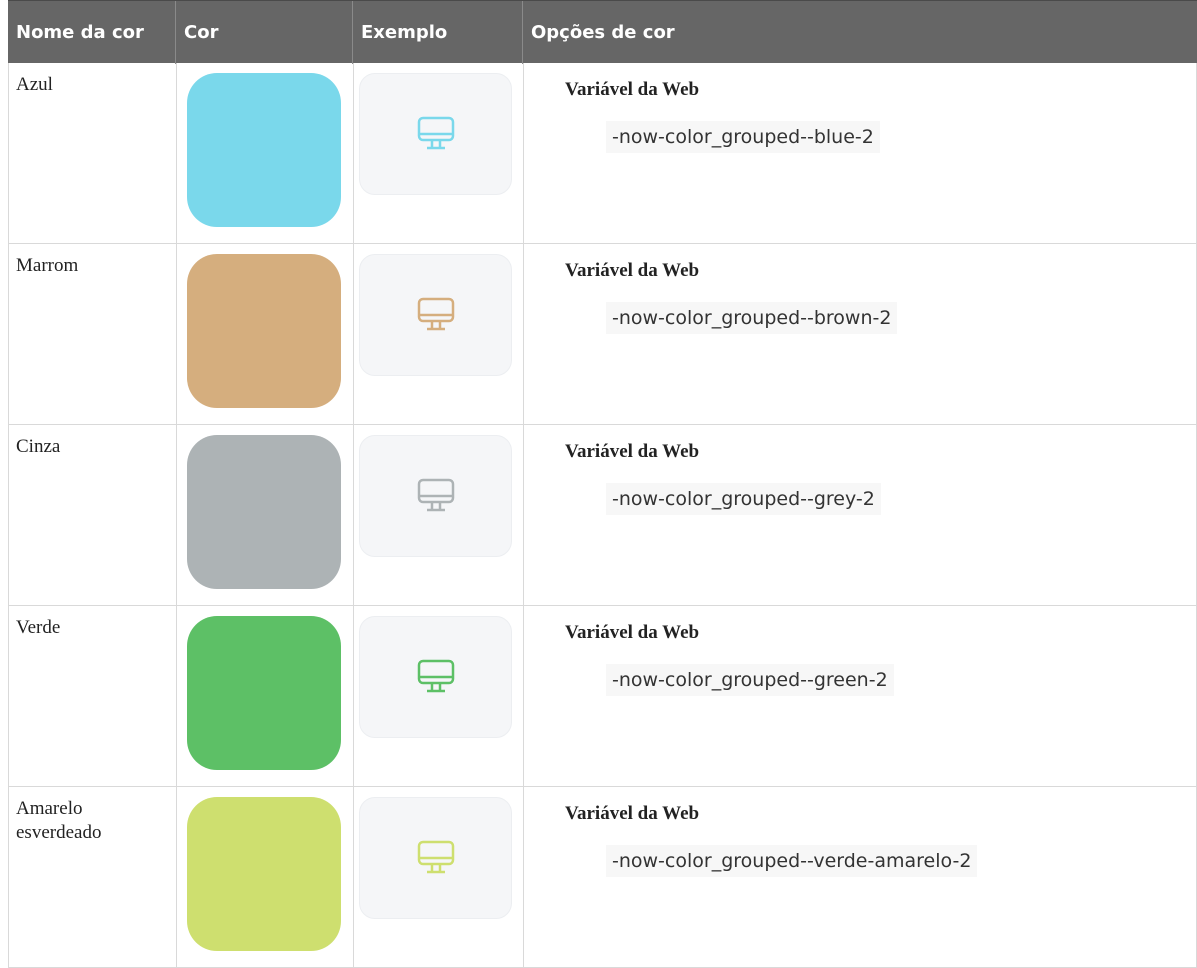 The width and height of the screenshot is (1197, 968). I want to click on color-name: Cinza, so click(38, 446).